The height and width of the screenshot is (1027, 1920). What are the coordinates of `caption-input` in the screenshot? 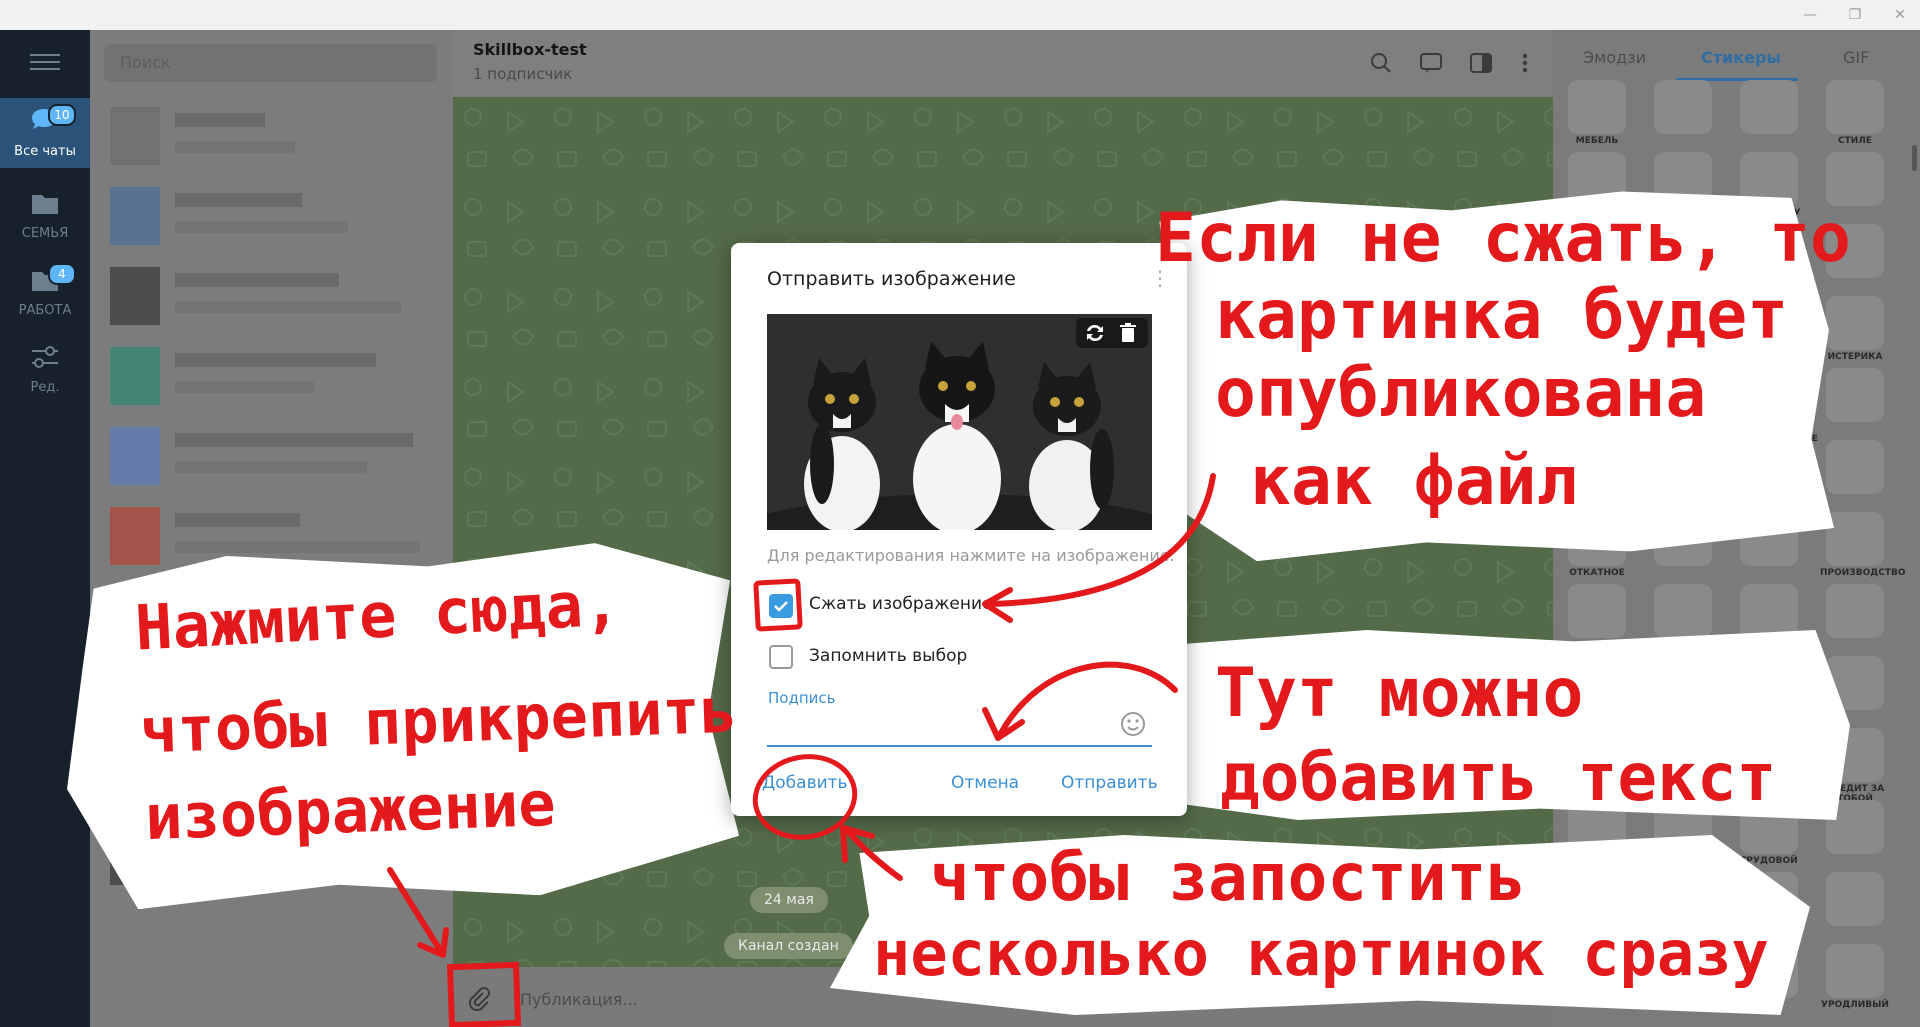 It's located at (937, 728).